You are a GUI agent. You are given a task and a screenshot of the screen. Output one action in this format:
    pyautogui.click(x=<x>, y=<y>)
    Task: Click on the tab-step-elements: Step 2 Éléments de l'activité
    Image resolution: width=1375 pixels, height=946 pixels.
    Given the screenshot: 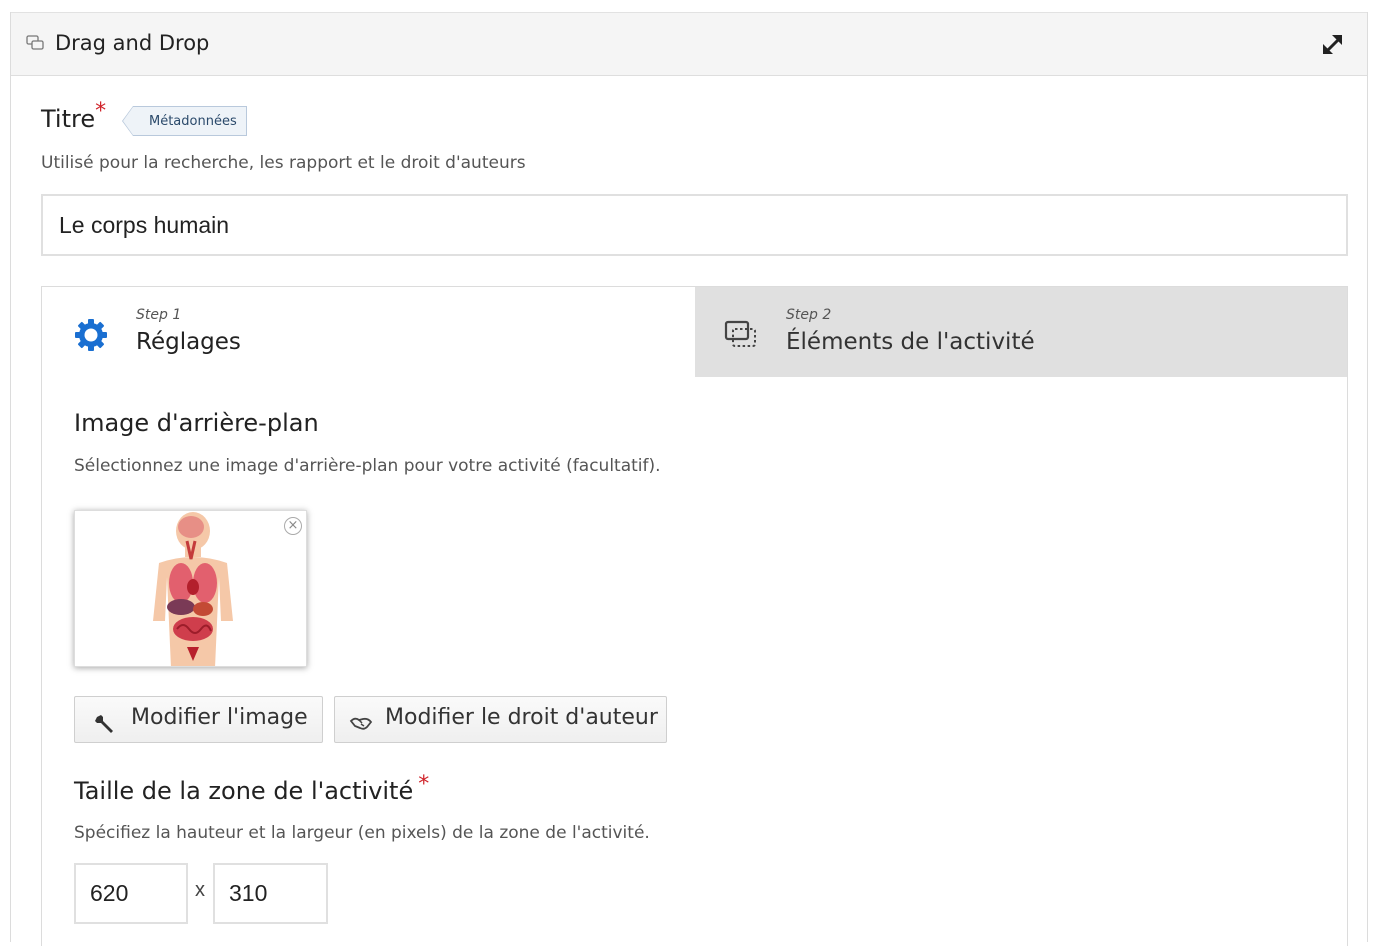 What is the action you would take?
    pyautogui.click(x=1021, y=332)
    